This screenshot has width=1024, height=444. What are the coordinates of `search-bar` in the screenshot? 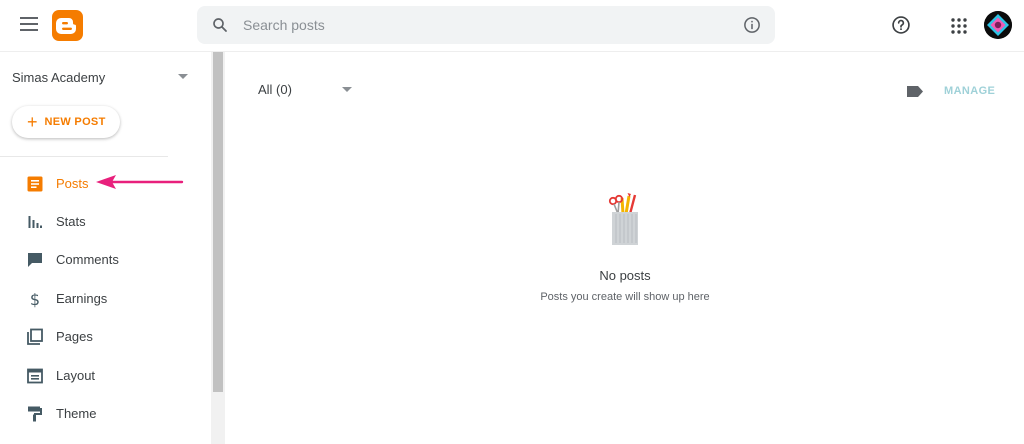 It's located at (486, 25).